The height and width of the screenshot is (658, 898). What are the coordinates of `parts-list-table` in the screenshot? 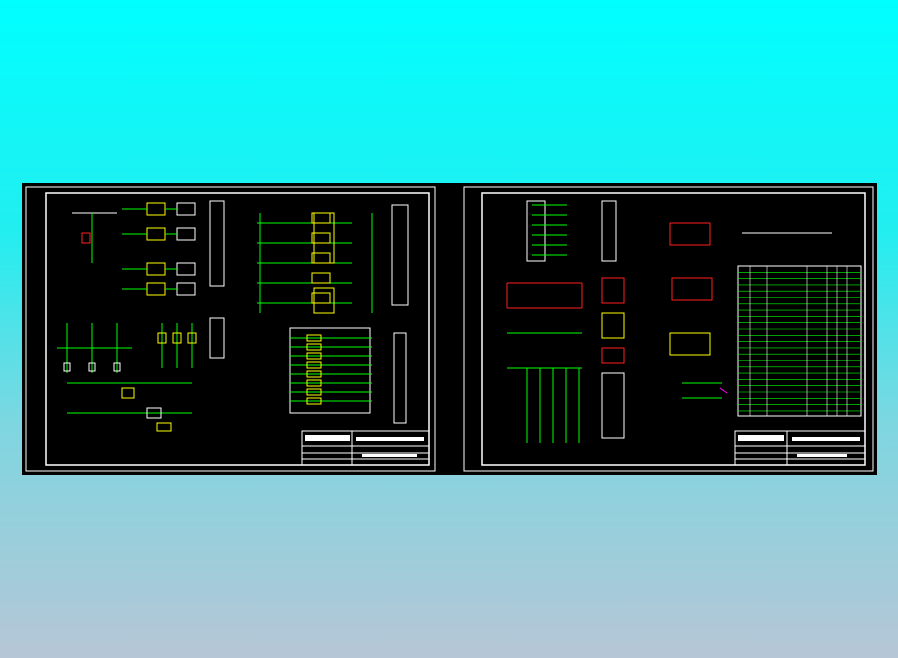 It's located at (799, 341).